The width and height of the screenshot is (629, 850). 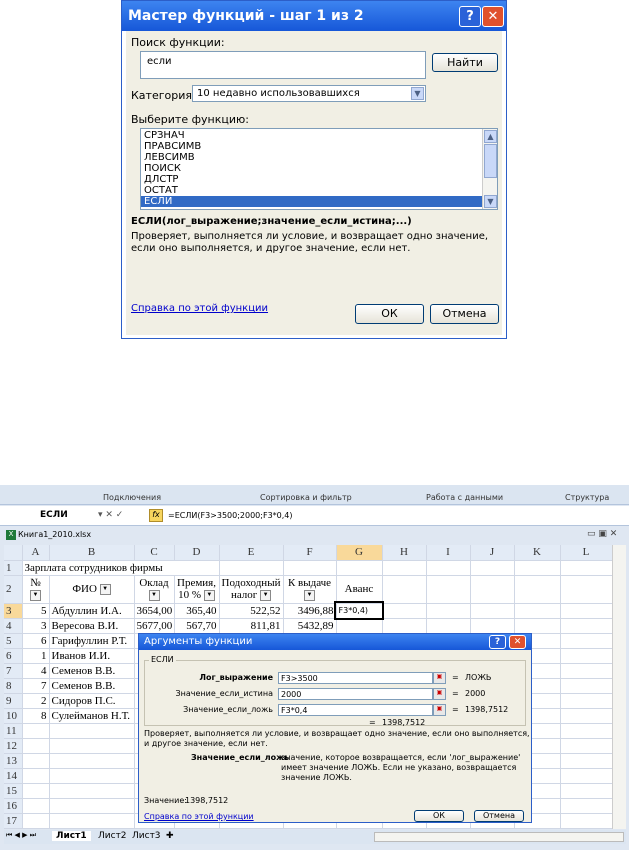 I want to click on tab-sheet-1: Лист1, so click(x=71, y=836).